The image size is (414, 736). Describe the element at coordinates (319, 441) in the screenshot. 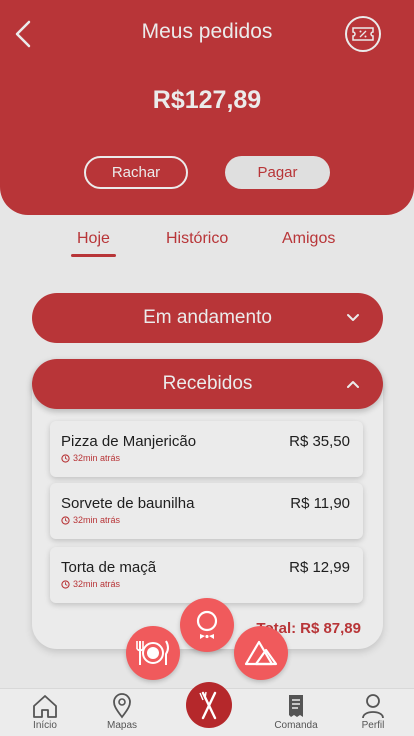

I see `order-price: R$ 35,50` at that location.